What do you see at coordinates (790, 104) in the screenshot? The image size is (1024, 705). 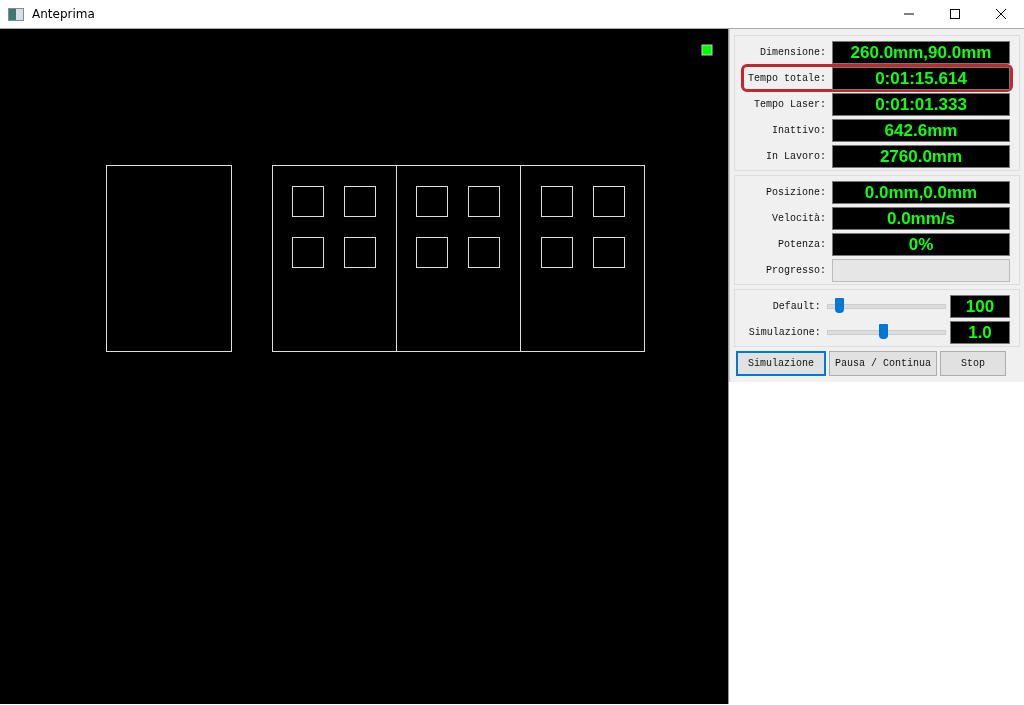 I see `field-label: Tempo Laser:` at bounding box center [790, 104].